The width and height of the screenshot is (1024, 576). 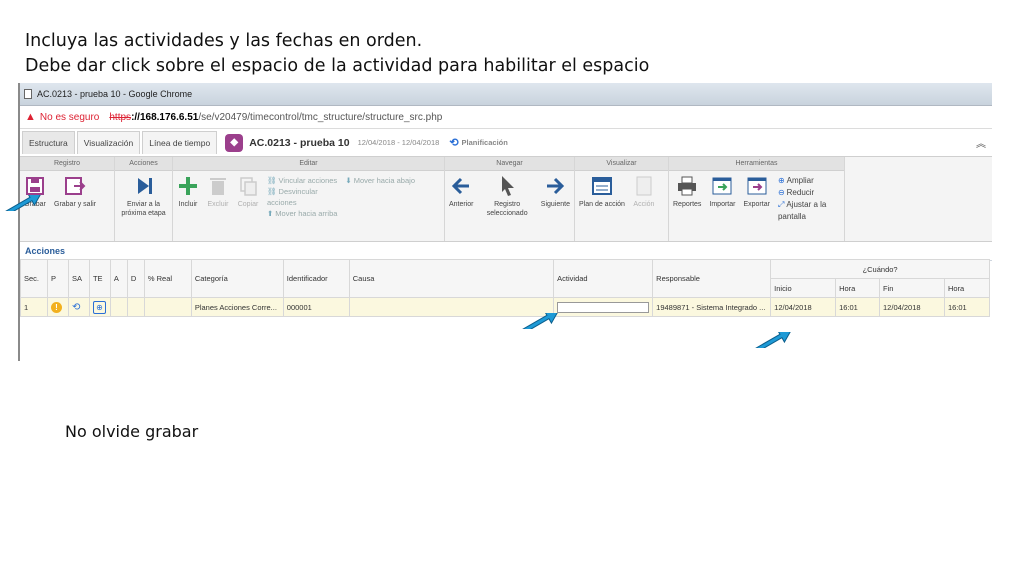 What do you see at coordinates (302, 213) in the screenshot?
I see `mover-arriba-button: ⬆ Mover hacia arriba` at bounding box center [302, 213].